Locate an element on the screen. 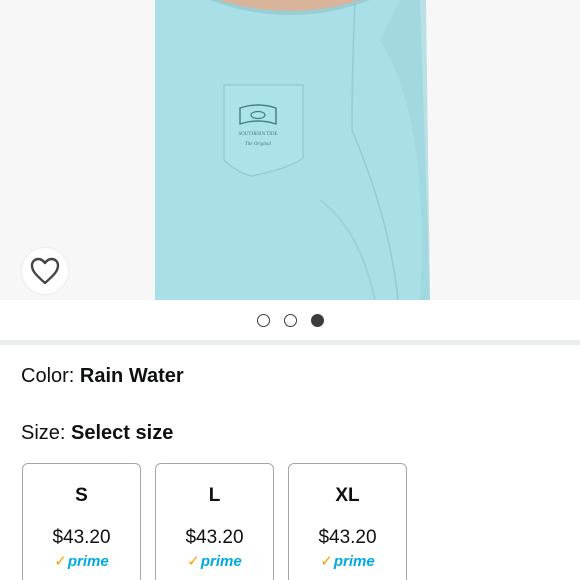  size-option-xl: XL $43.20 ✓ prime is located at coordinates (347, 521).